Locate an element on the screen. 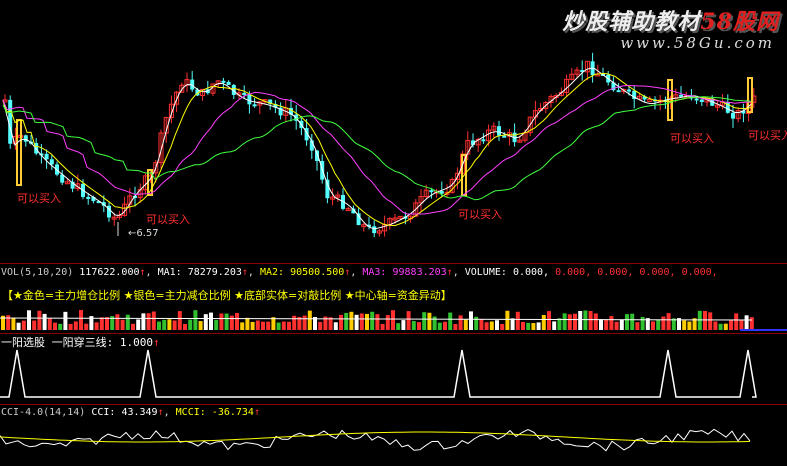 This screenshot has height=466, width=787. signal-indicator-header: 一阳选股 一阳穿三线: 1.000↑ is located at coordinates (80, 343).